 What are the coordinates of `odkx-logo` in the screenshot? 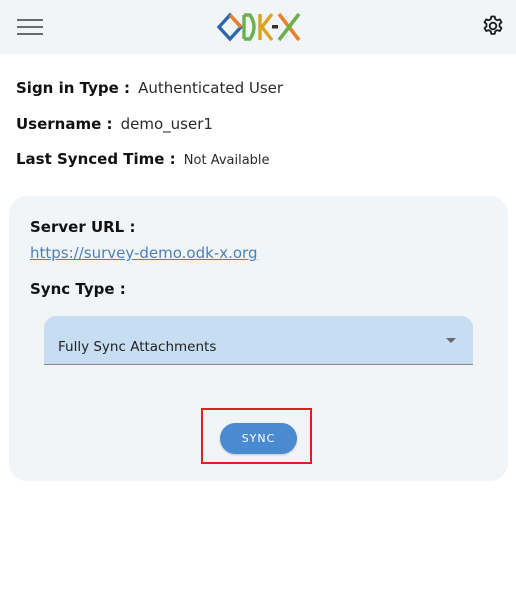 It's located at (258, 27).